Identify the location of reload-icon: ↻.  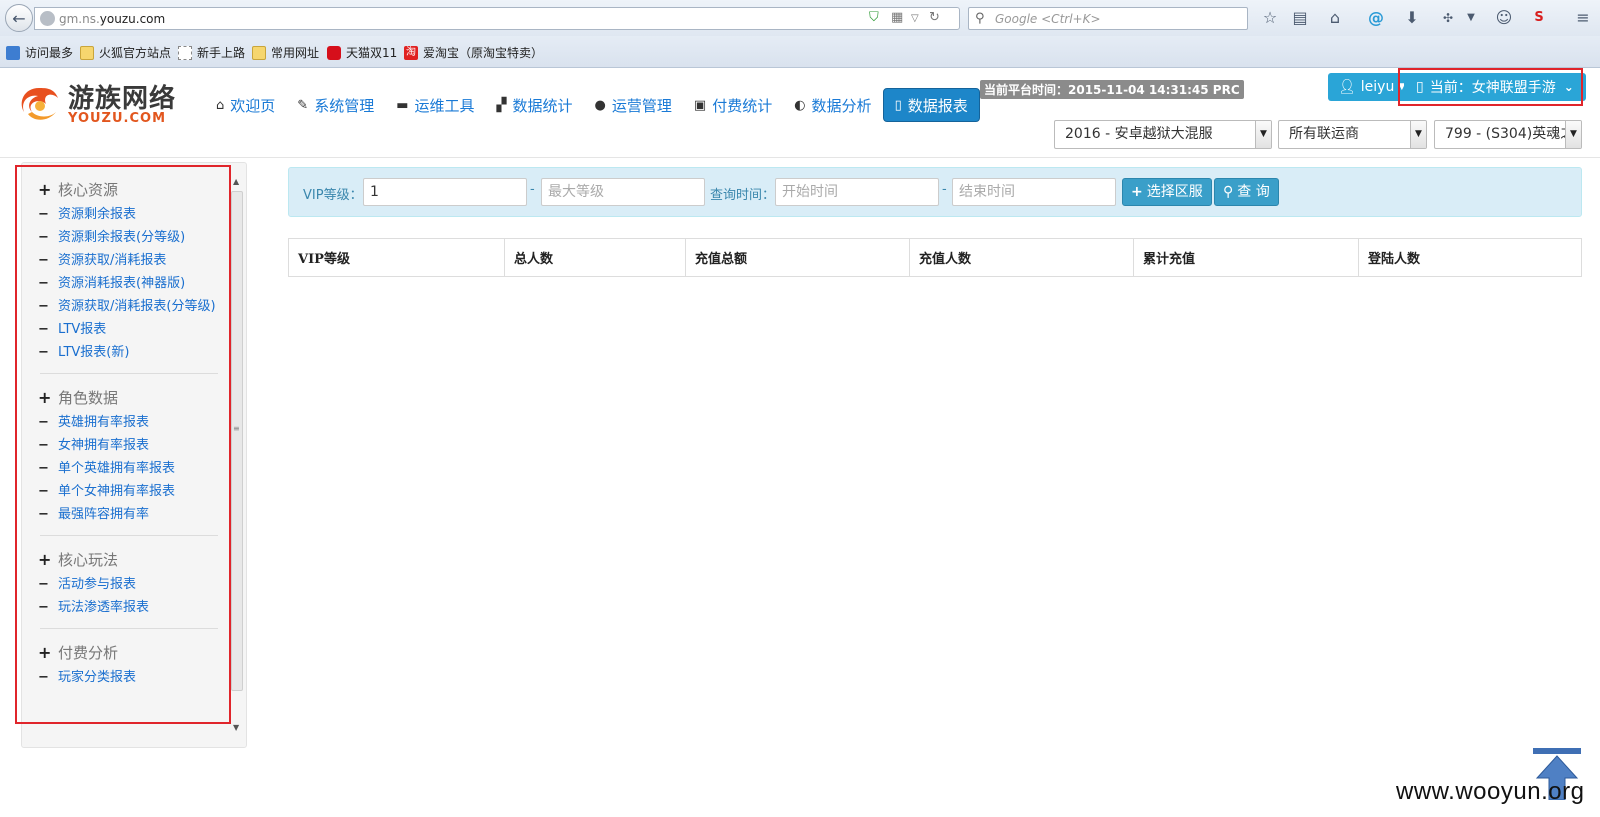
(934, 17).